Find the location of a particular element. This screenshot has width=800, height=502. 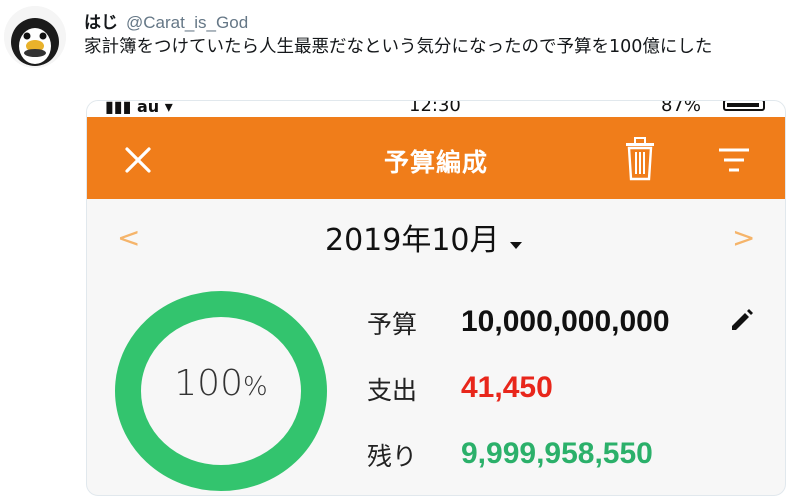

signal-icon: ▮▮▮ au ▾ is located at coordinates (139, 108).